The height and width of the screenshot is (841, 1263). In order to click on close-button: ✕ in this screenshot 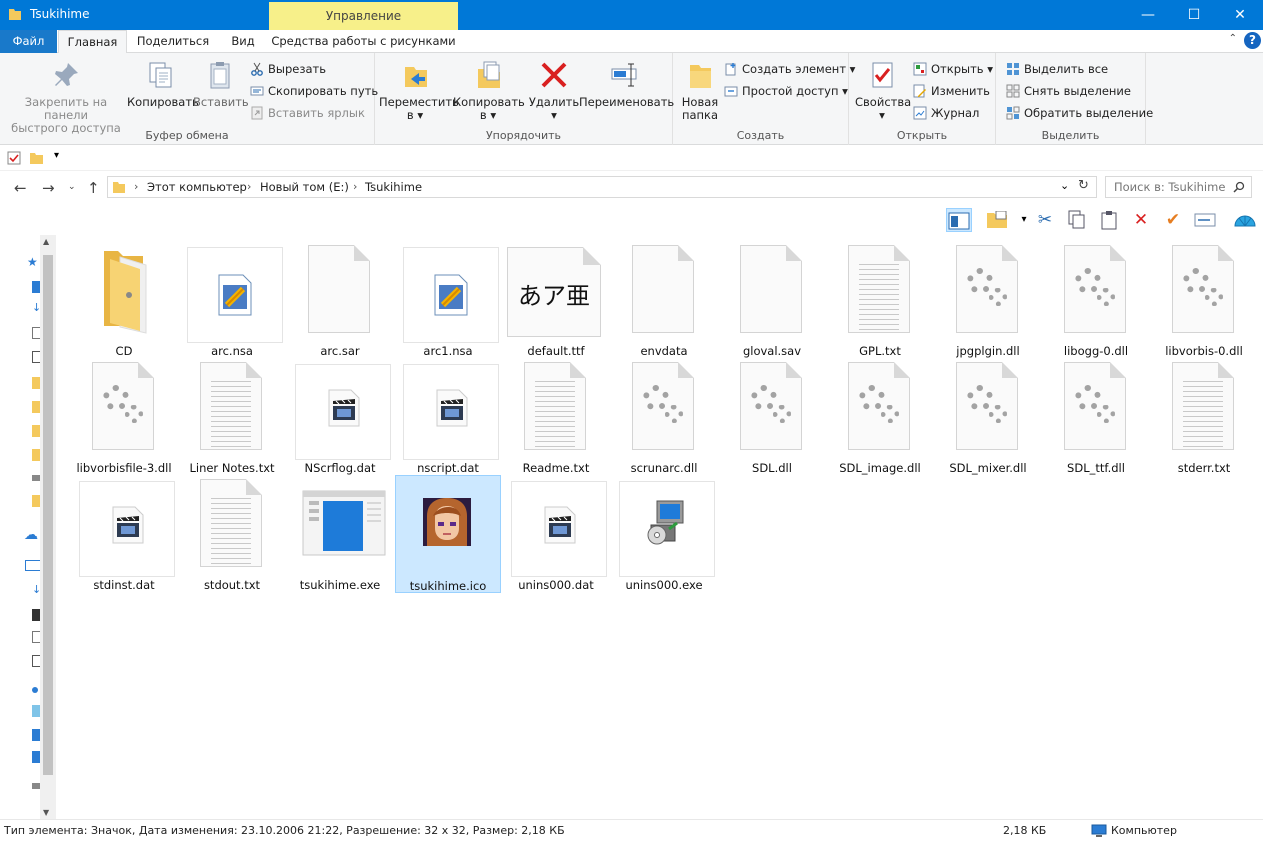, I will do `click(1240, 15)`.